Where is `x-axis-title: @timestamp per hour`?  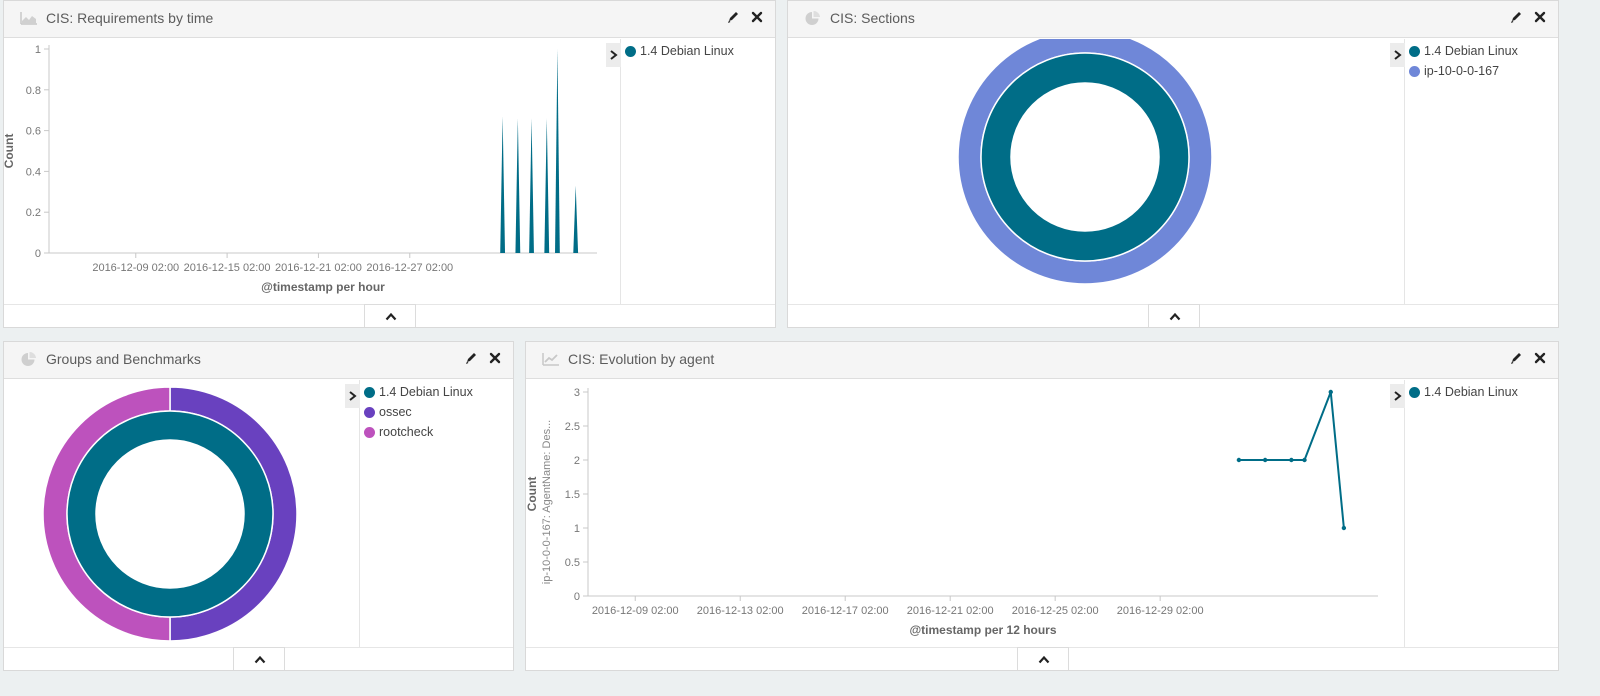
x-axis-title: @timestamp per hour is located at coordinates (323, 287).